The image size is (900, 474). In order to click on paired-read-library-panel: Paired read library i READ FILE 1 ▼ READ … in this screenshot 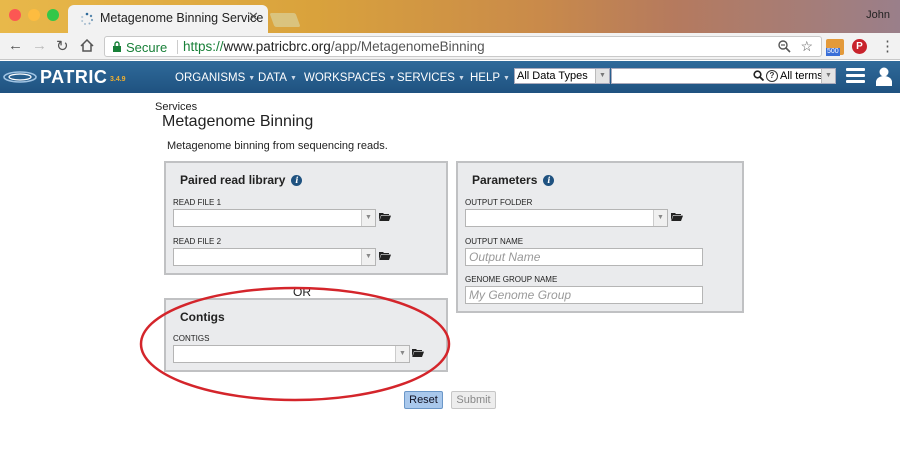, I will do `click(306, 218)`.